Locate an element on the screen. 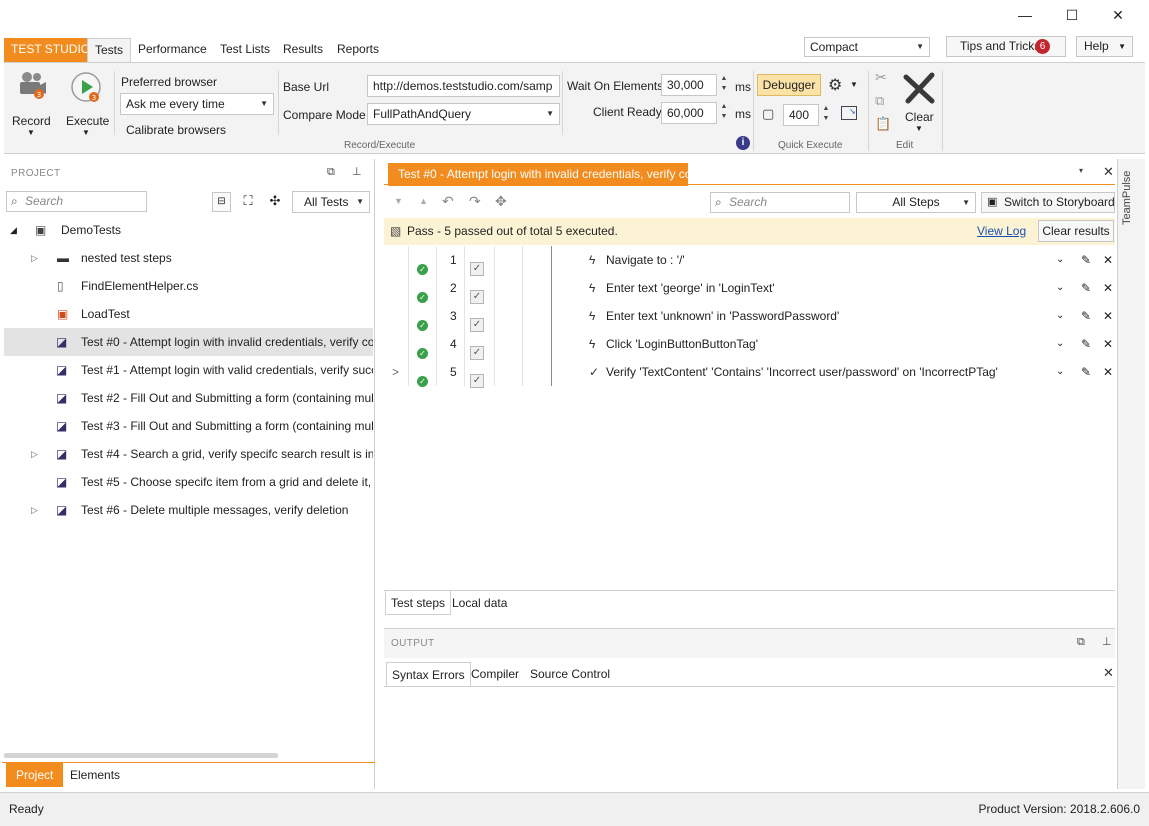 The height and width of the screenshot is (826, 1149). chevron-down-icon: ▼ is located at coordinates (854, 84).